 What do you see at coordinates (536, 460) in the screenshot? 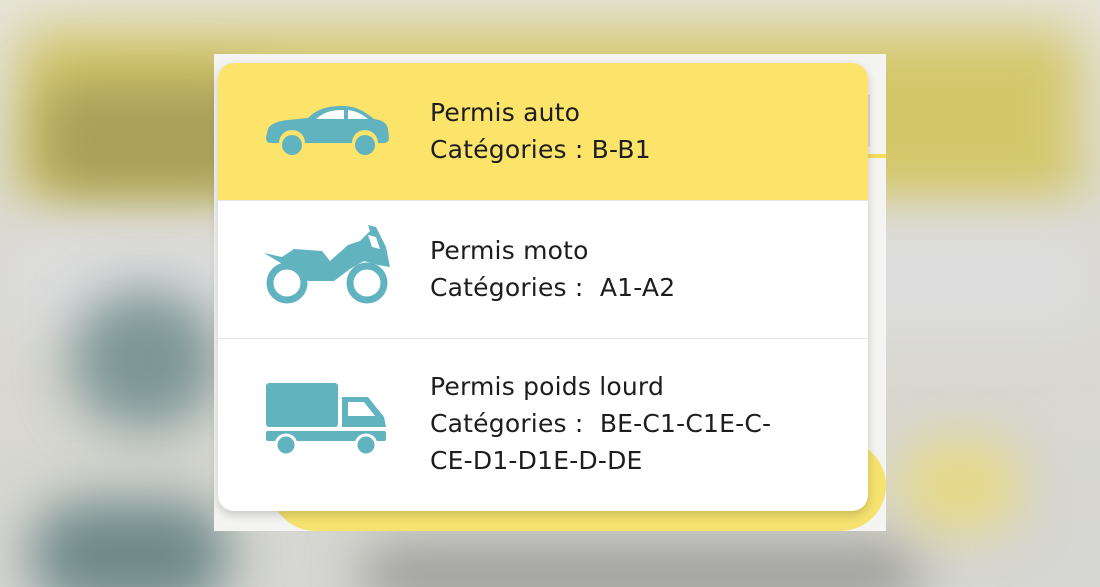
I see `option-categories-continued: CE-D1-D1E-D-DE` at bounding box center [536, 460].